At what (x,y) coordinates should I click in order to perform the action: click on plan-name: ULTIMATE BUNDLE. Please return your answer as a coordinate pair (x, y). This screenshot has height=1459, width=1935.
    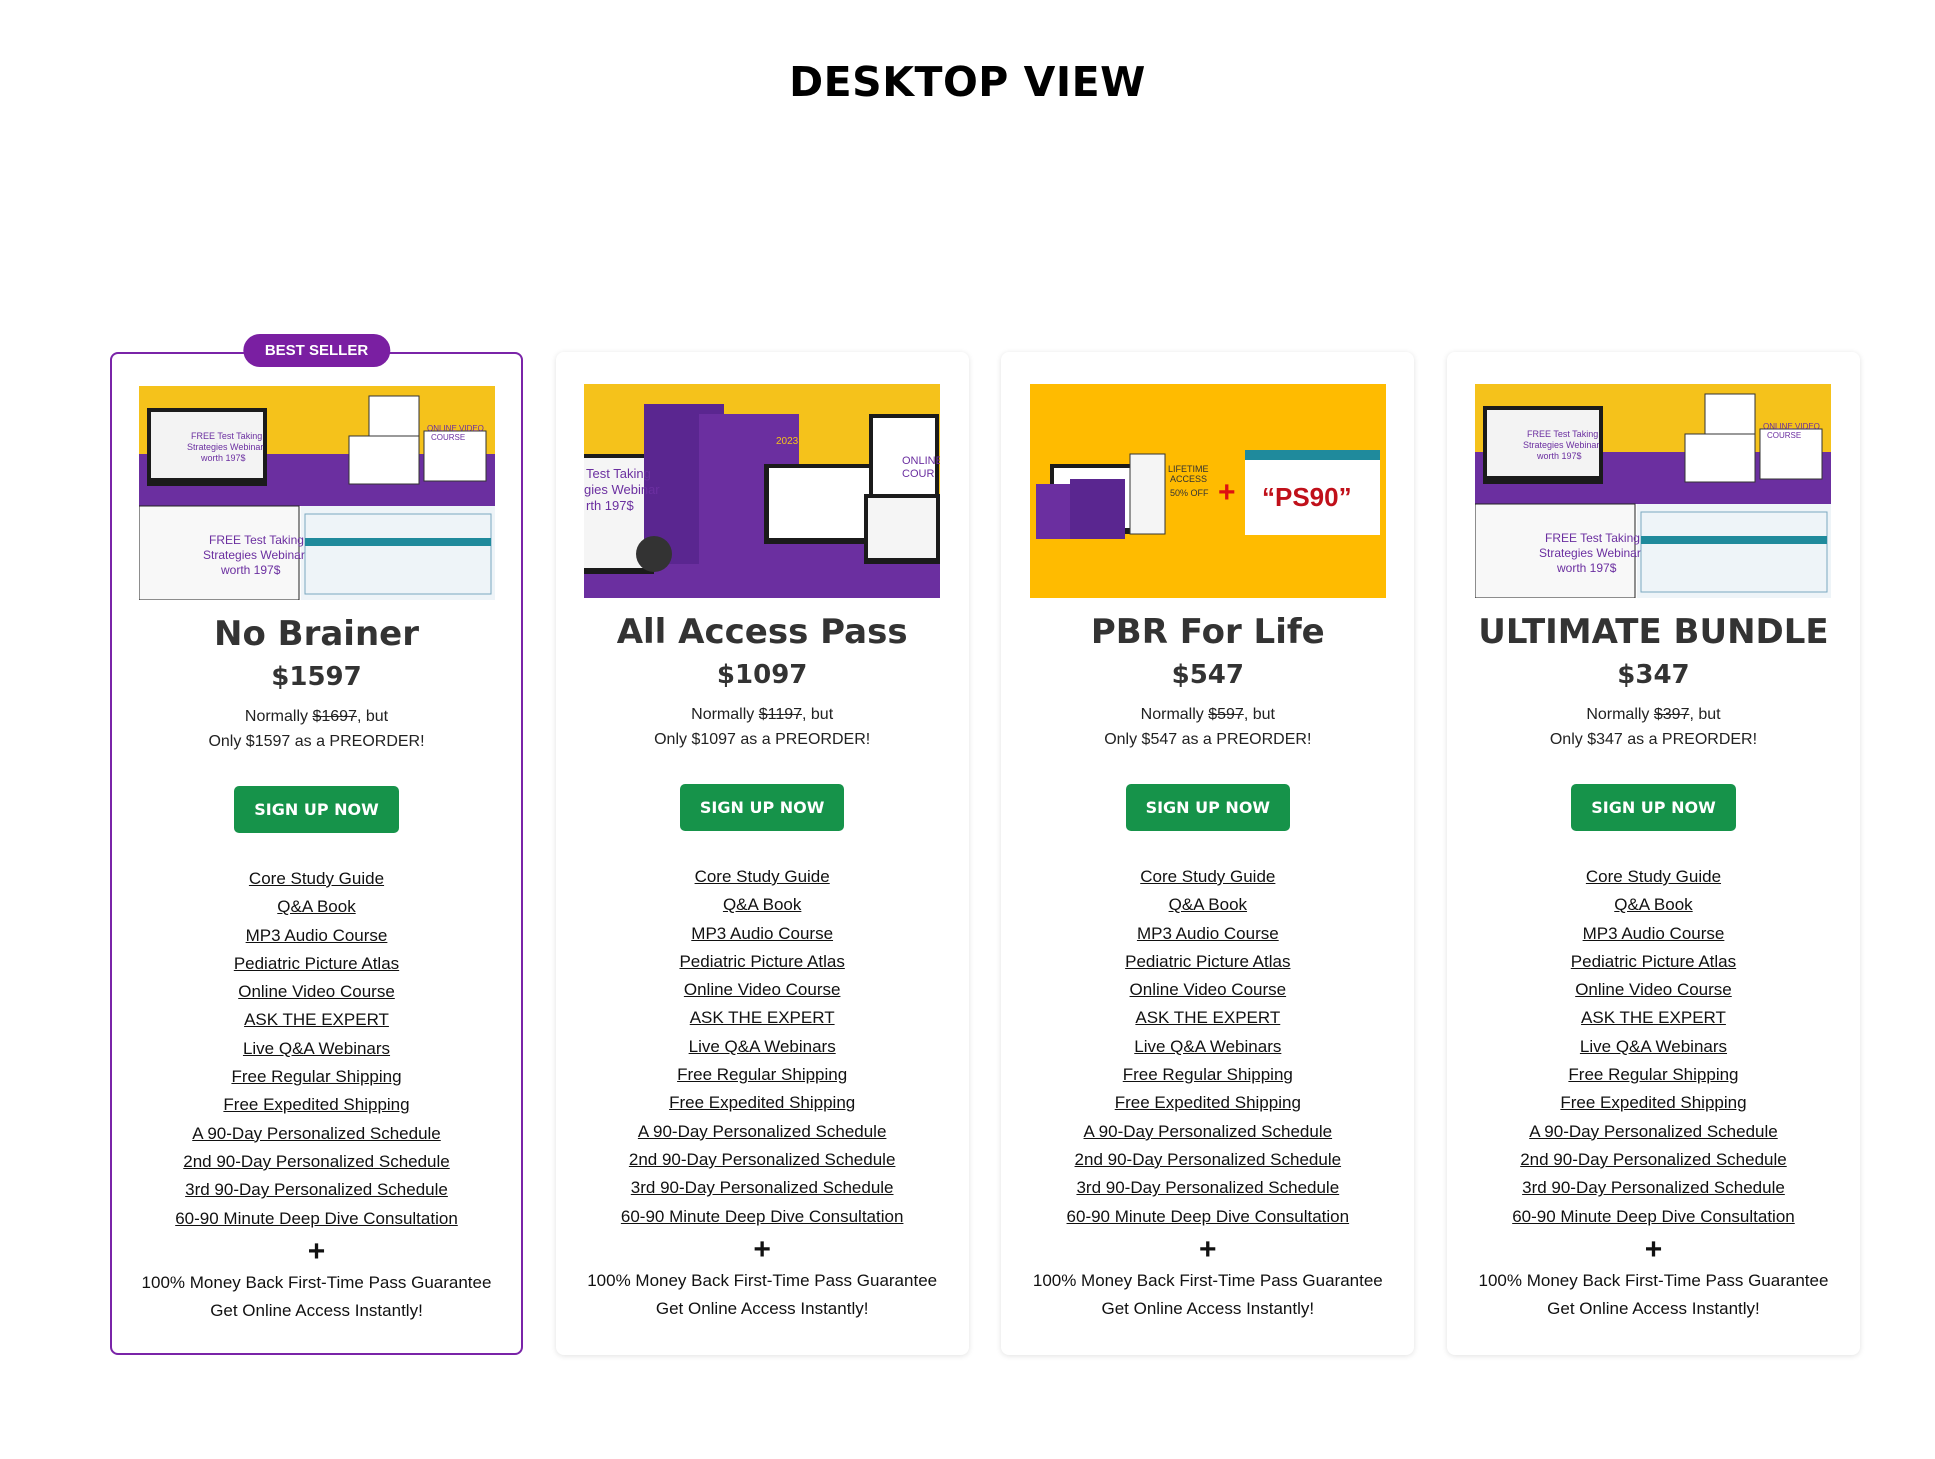
    Looking at the image, I should click on (1653, 632).